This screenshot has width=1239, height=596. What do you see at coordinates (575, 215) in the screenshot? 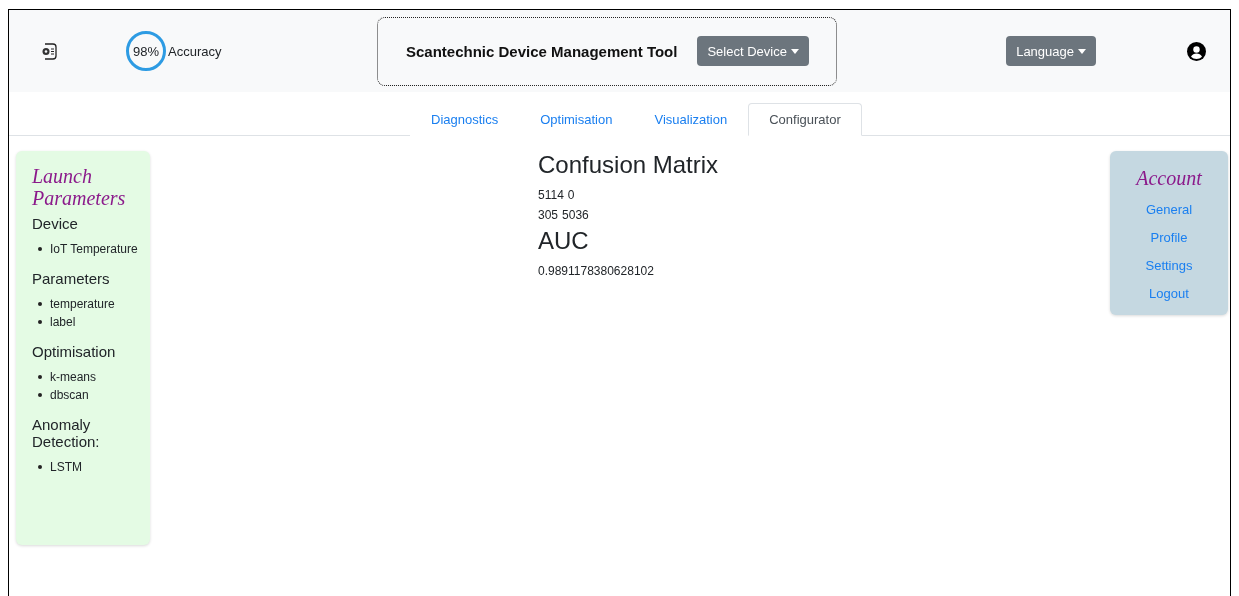
I see `matrix-value: 5036` at bounding box center [575, 215].